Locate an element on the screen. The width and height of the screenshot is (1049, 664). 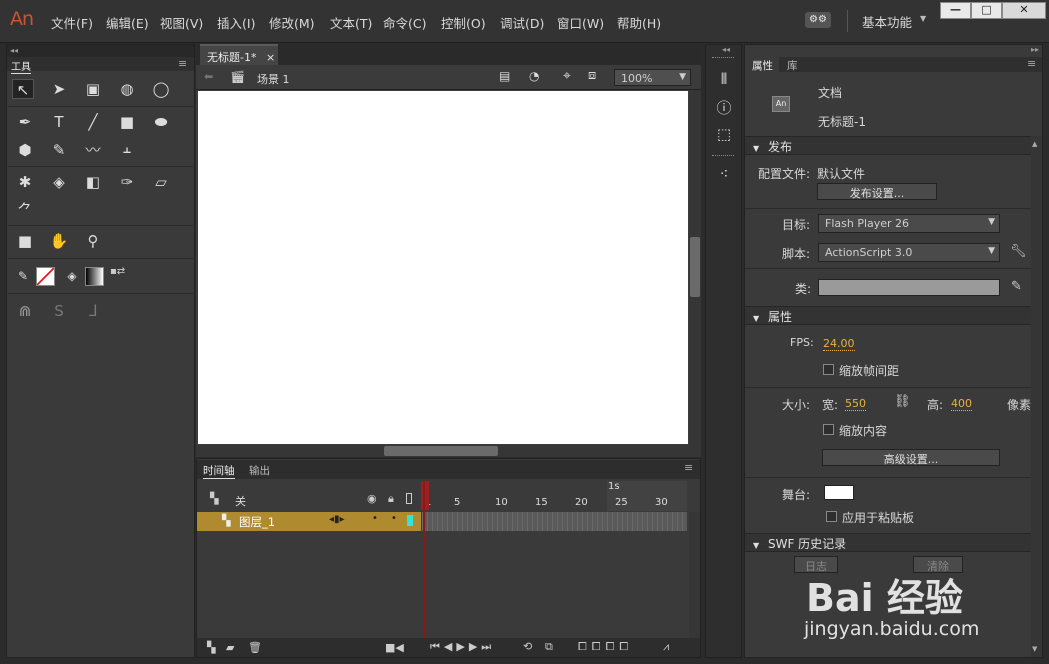
edit-scene-icon: ▤ is located at coordinates (504, 76).